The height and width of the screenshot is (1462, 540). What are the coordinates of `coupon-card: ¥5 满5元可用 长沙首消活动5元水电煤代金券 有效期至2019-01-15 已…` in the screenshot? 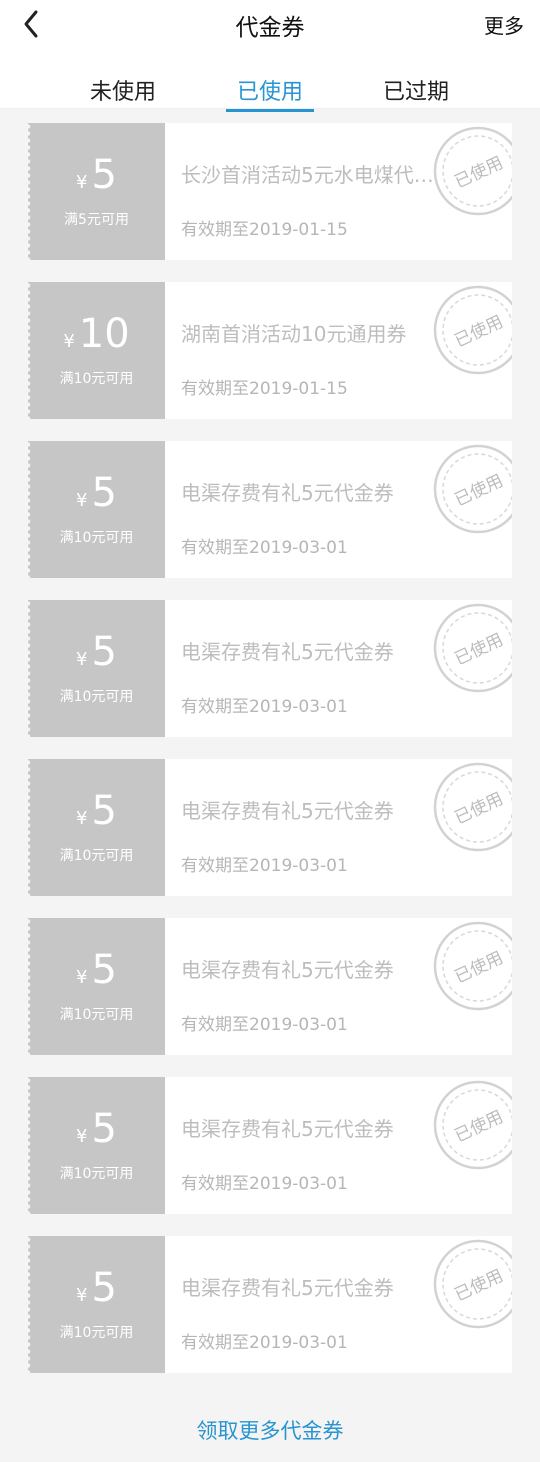 It's located at (270, 191).